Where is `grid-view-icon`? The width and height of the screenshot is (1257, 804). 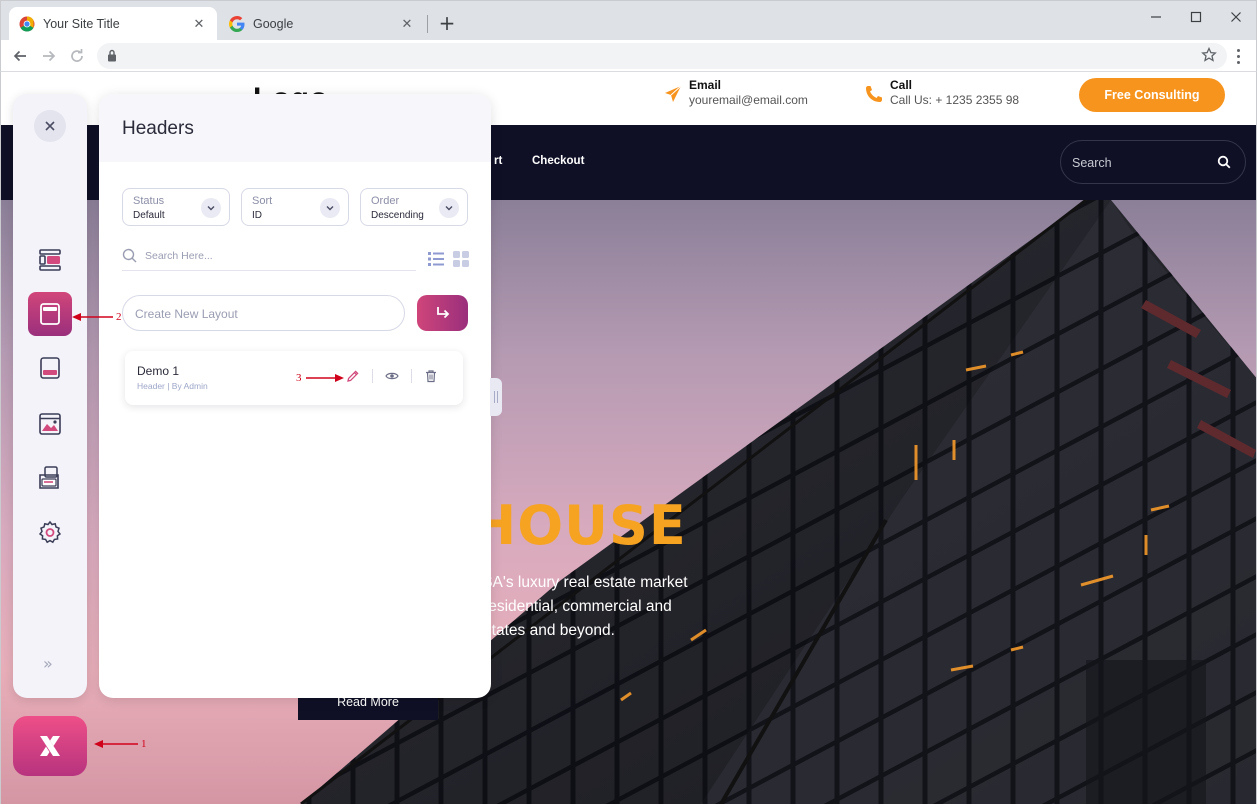 grid-view-icon is located at coordinates (461, 259).